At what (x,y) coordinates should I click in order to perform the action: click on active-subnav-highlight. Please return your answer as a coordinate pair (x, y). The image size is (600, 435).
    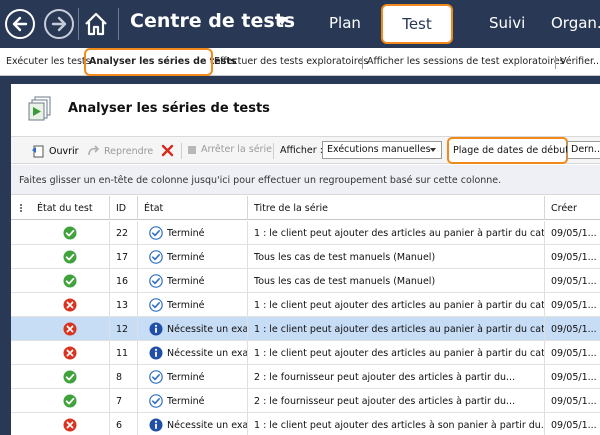
    Looking at the image, I should click on (148, 62).